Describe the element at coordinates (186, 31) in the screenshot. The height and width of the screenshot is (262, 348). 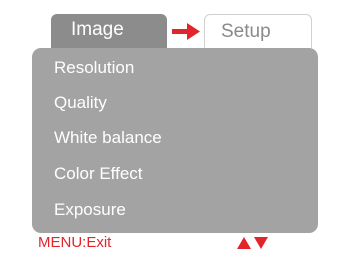
I see `arrow-right-icon` at that location.